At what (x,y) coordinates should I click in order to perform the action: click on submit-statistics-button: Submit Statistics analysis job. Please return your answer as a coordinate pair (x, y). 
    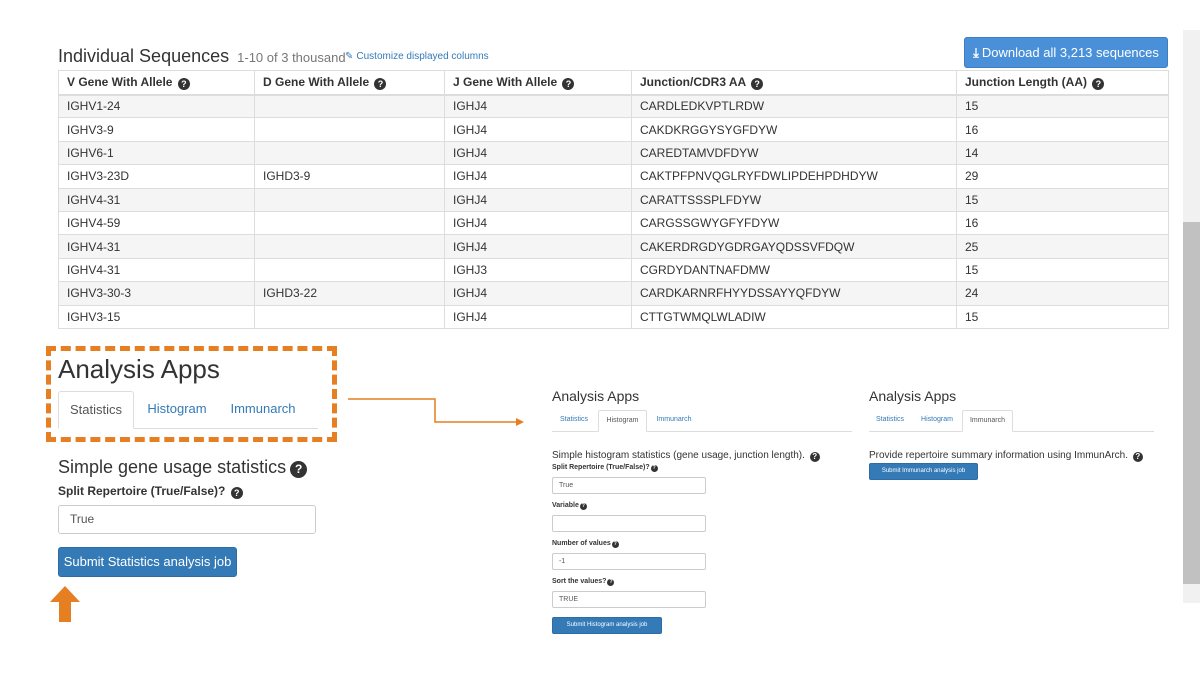
    Looking at the image, I should click on (147, 562).